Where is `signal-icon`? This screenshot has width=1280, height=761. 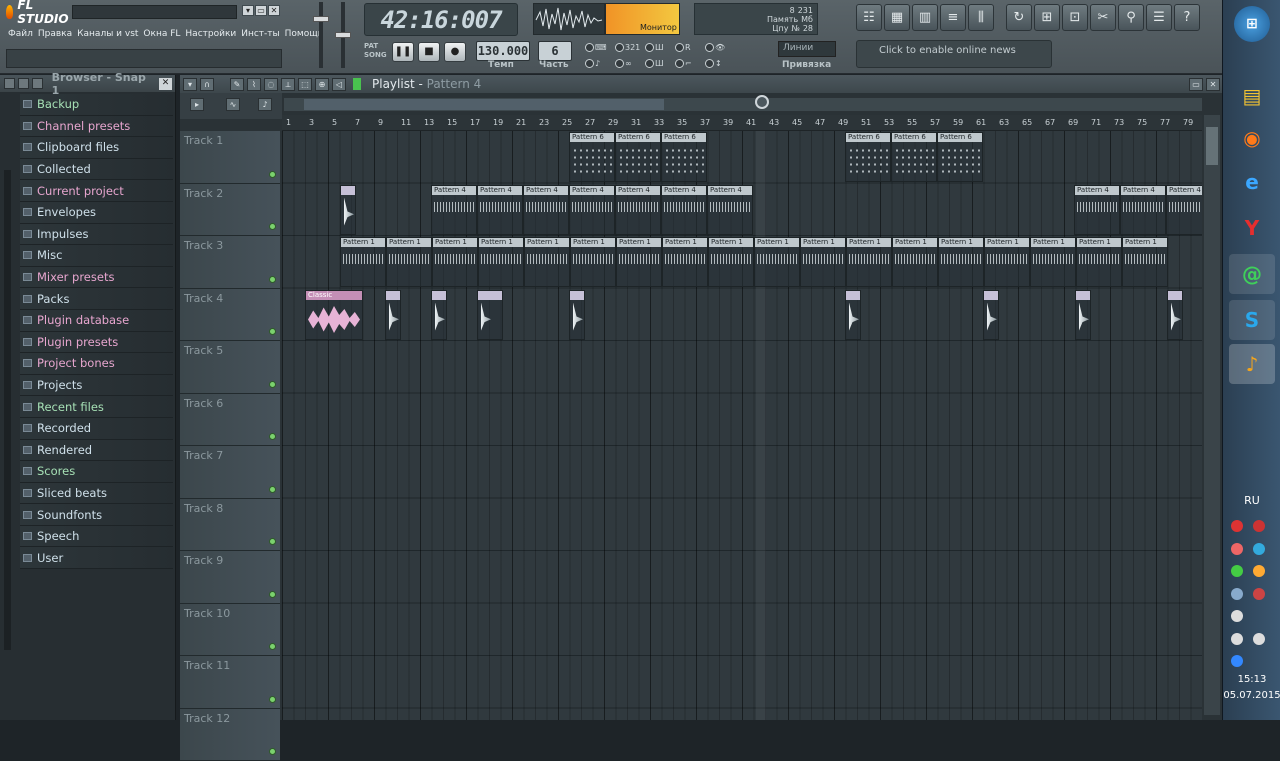 signal-icon is located at coordinates (1237, 639).